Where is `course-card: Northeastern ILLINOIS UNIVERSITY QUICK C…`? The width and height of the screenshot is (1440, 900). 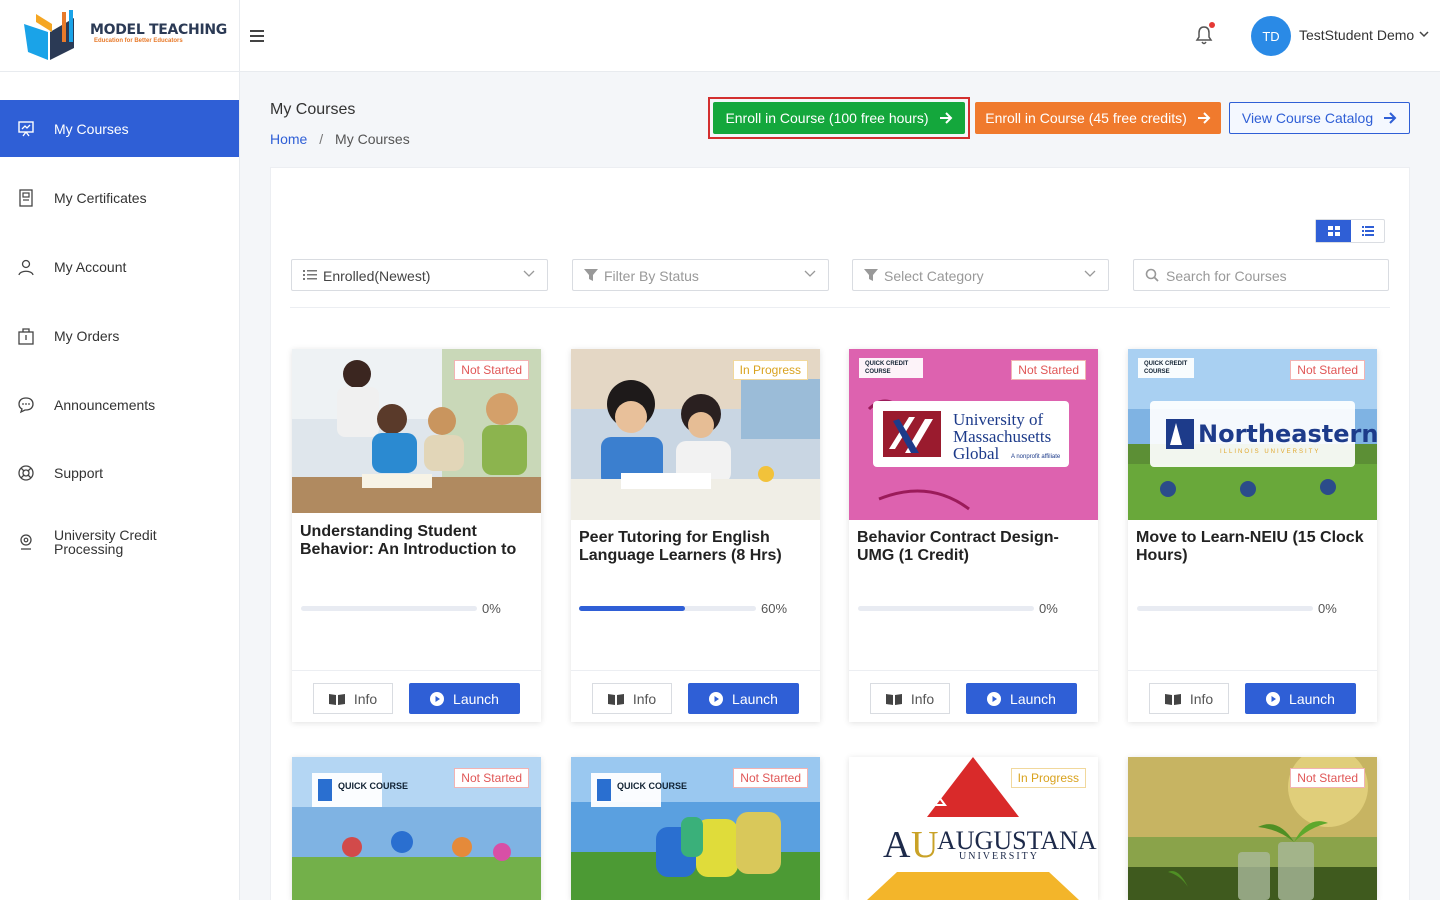
course-card: Northeastern ILLINOIS UNIVERSITY QUICK C… is located at coordinates (1252, 535).